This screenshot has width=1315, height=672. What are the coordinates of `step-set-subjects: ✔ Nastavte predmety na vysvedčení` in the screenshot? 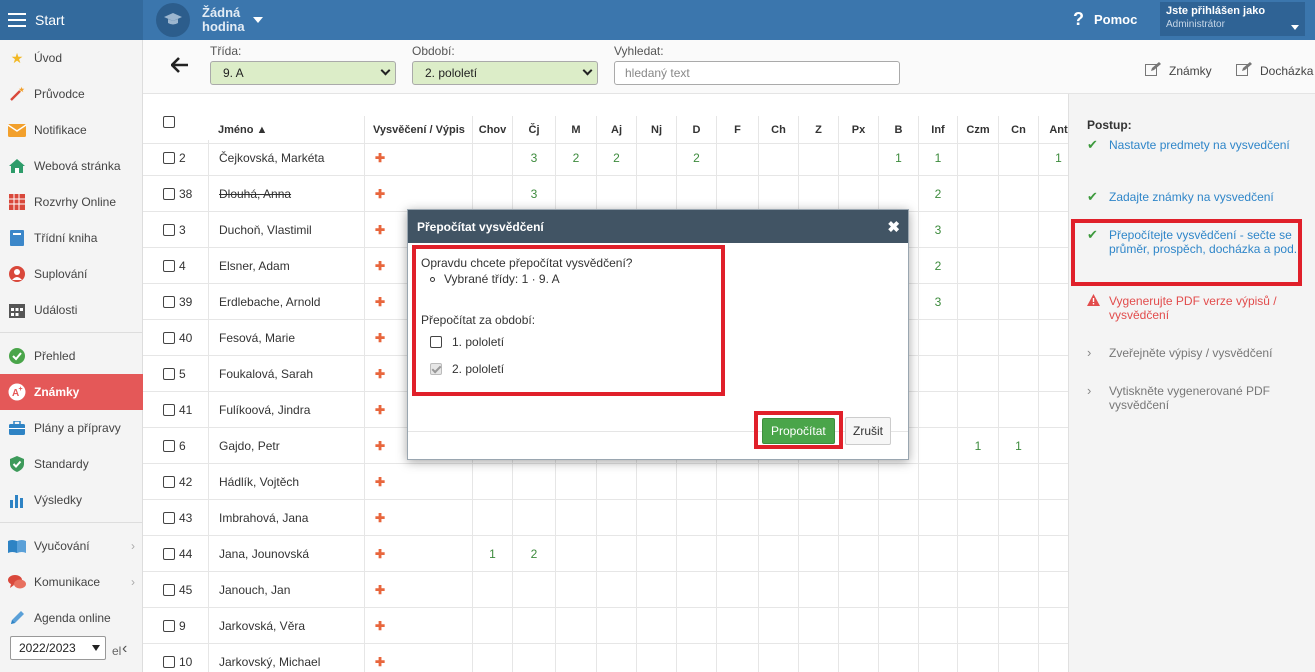 It's located at (1194, 145).